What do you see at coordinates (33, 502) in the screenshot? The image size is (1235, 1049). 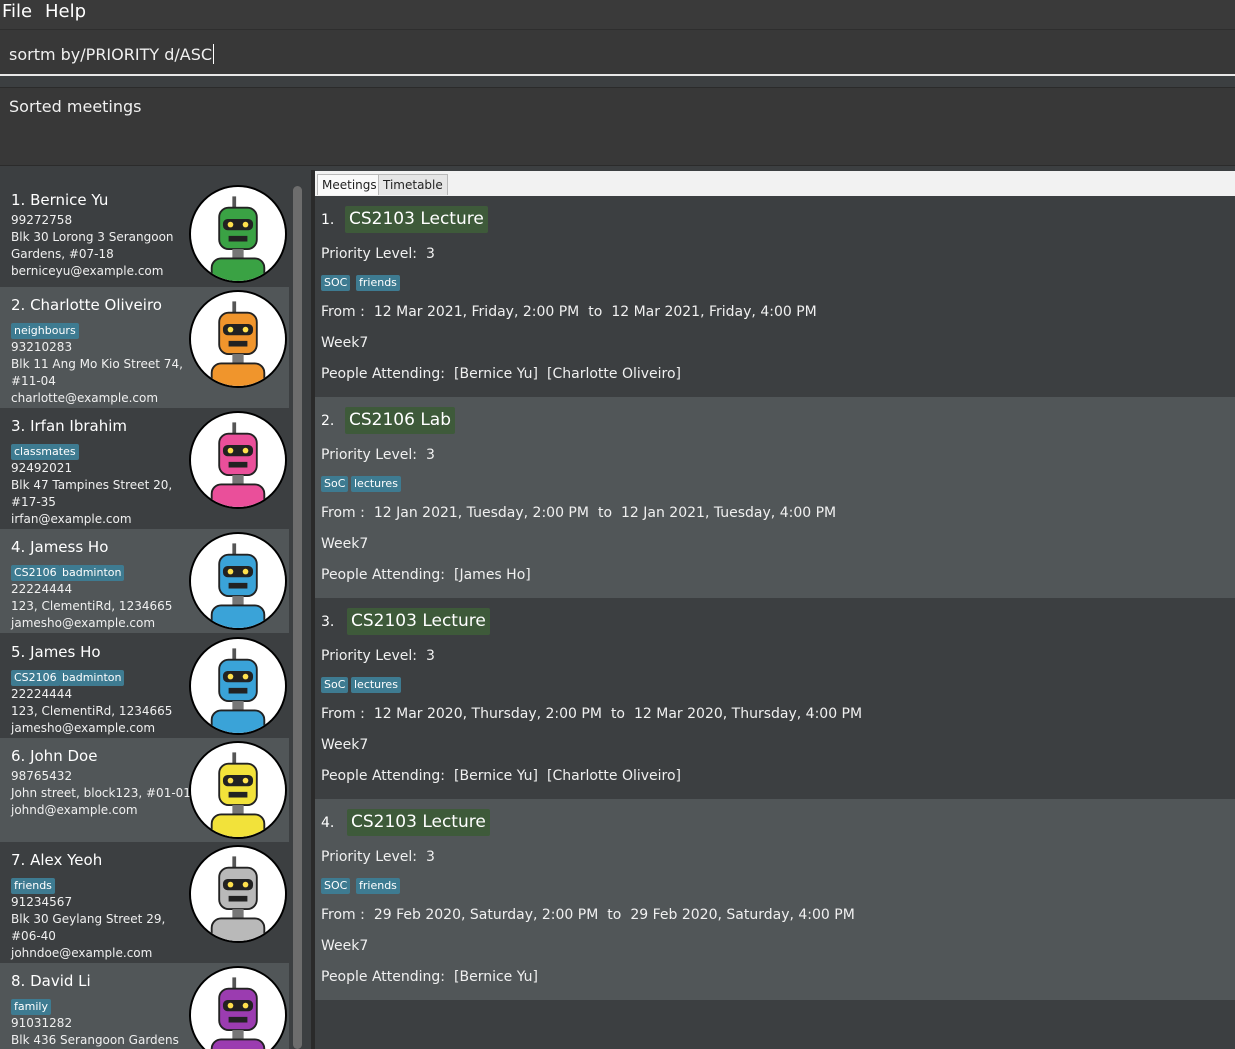 I see `person-address: #17-35` at bounding box center [33, 502].